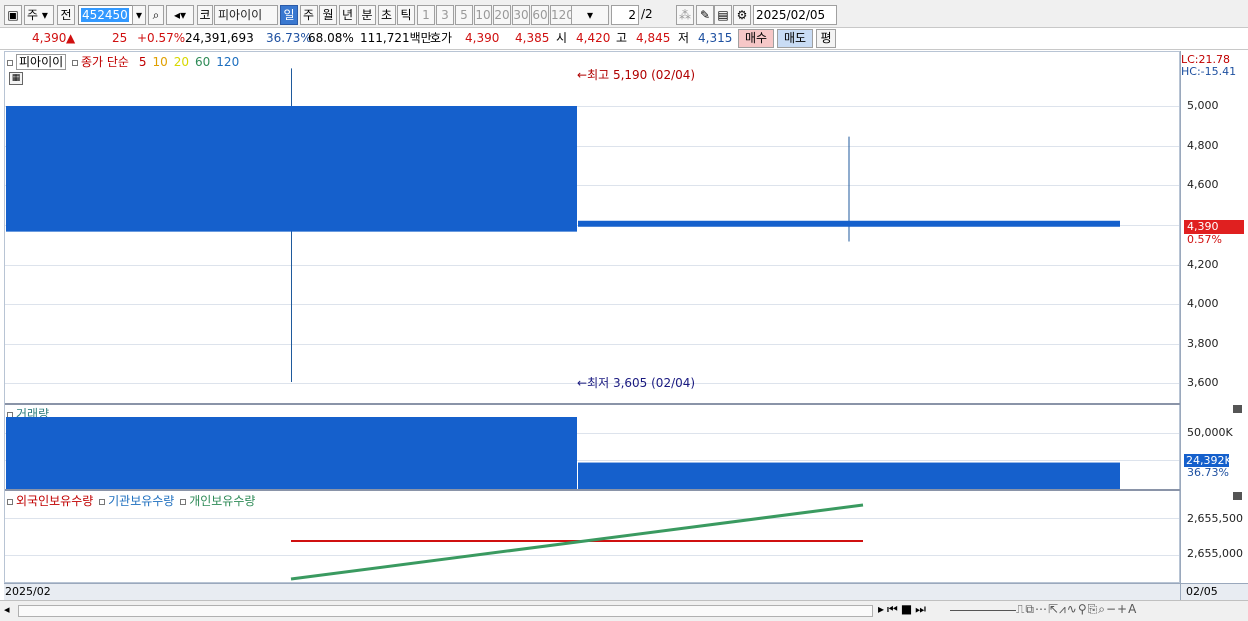 Image resolution: width=1248 pixels, height=621 pixels. What do you see at coordinates (28, 591) in the screenshot?
I see `x-label-left: 2025/02` at bounding box center [28, 591].